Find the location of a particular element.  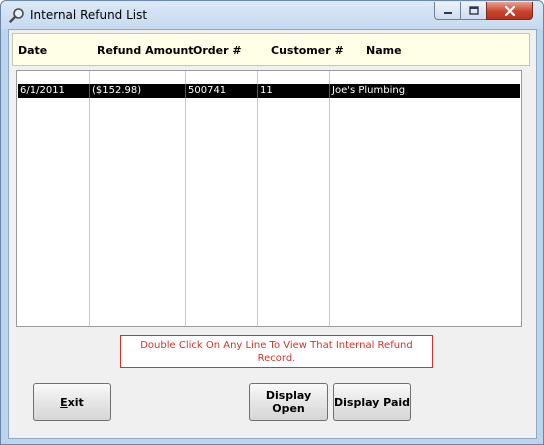

minimize-icon is located at coordinates (447, 12).